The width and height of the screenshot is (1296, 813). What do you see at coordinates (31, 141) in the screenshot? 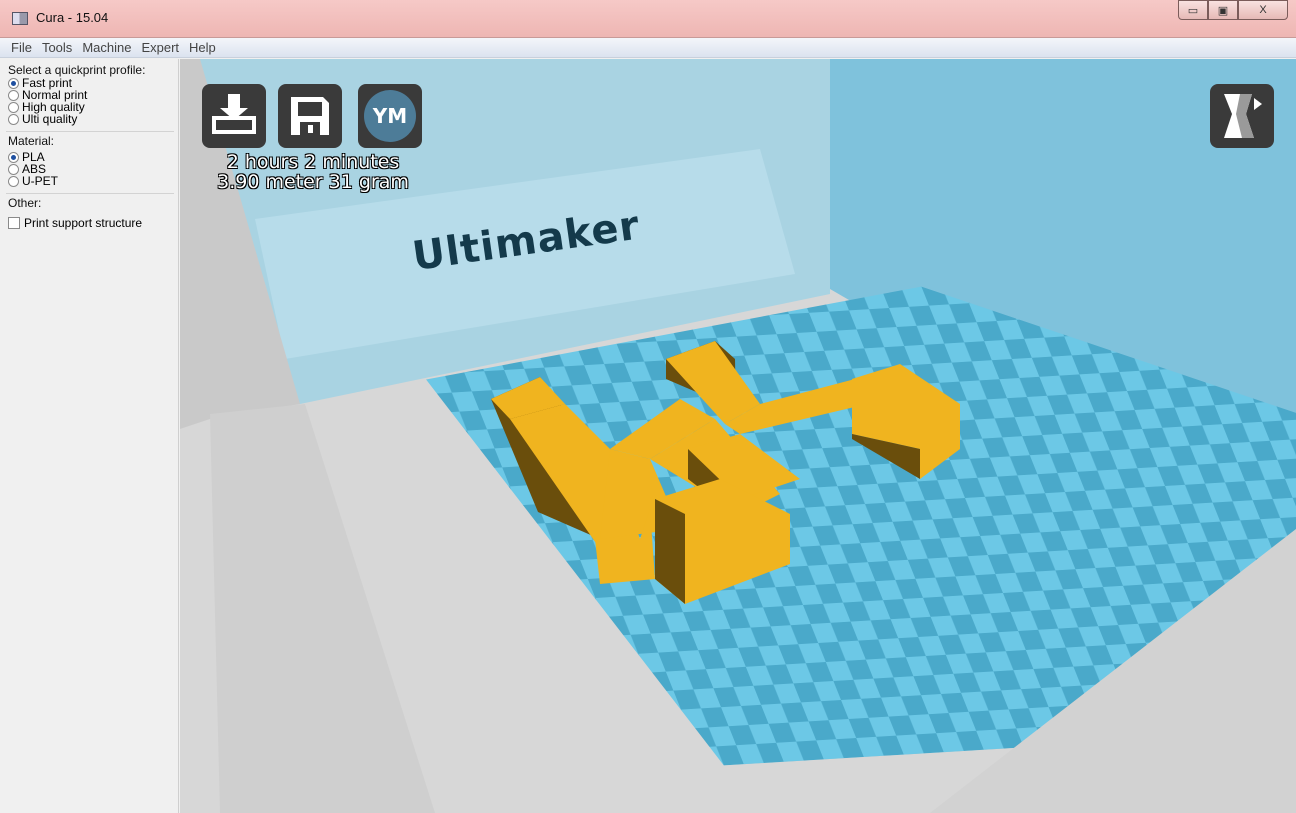
I see `material-label: Material:` at bounding box center [31, 141].